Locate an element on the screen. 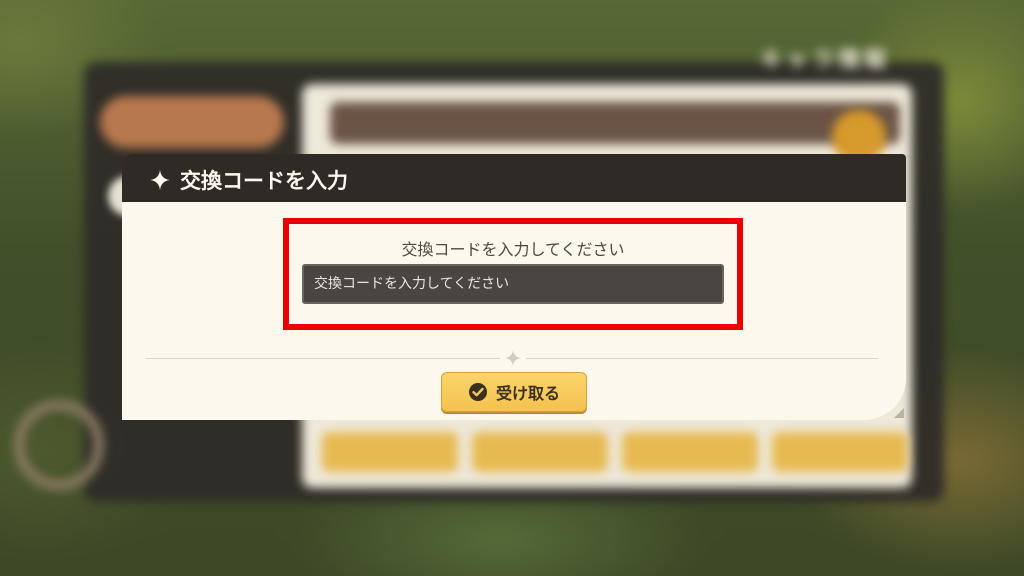 The height and width of the screenshot is (576, 1024). check-circle-icon is located at coordinates (477, 392).